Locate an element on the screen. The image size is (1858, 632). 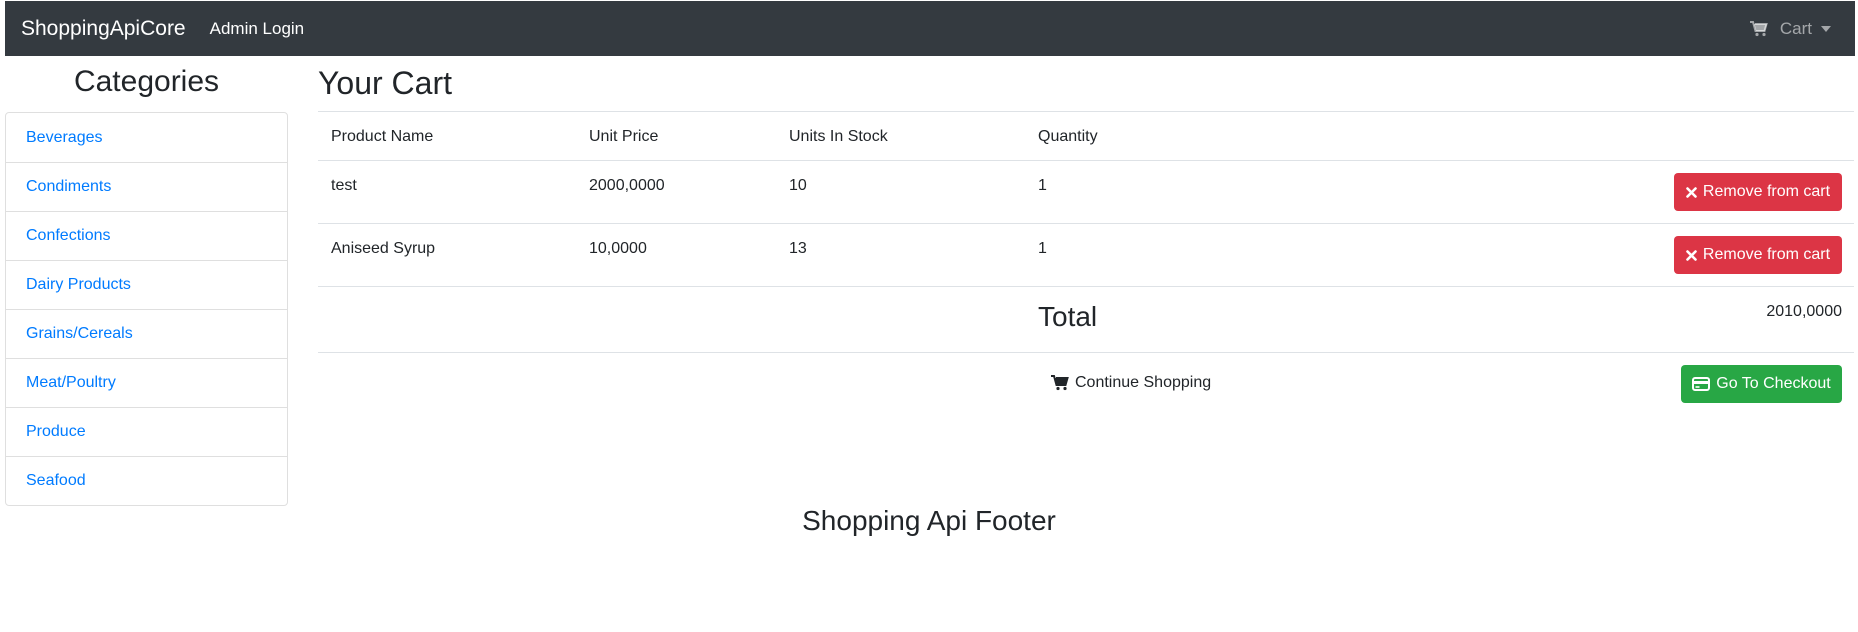
column-header: Quantity is located at coordinates (1068, 136).